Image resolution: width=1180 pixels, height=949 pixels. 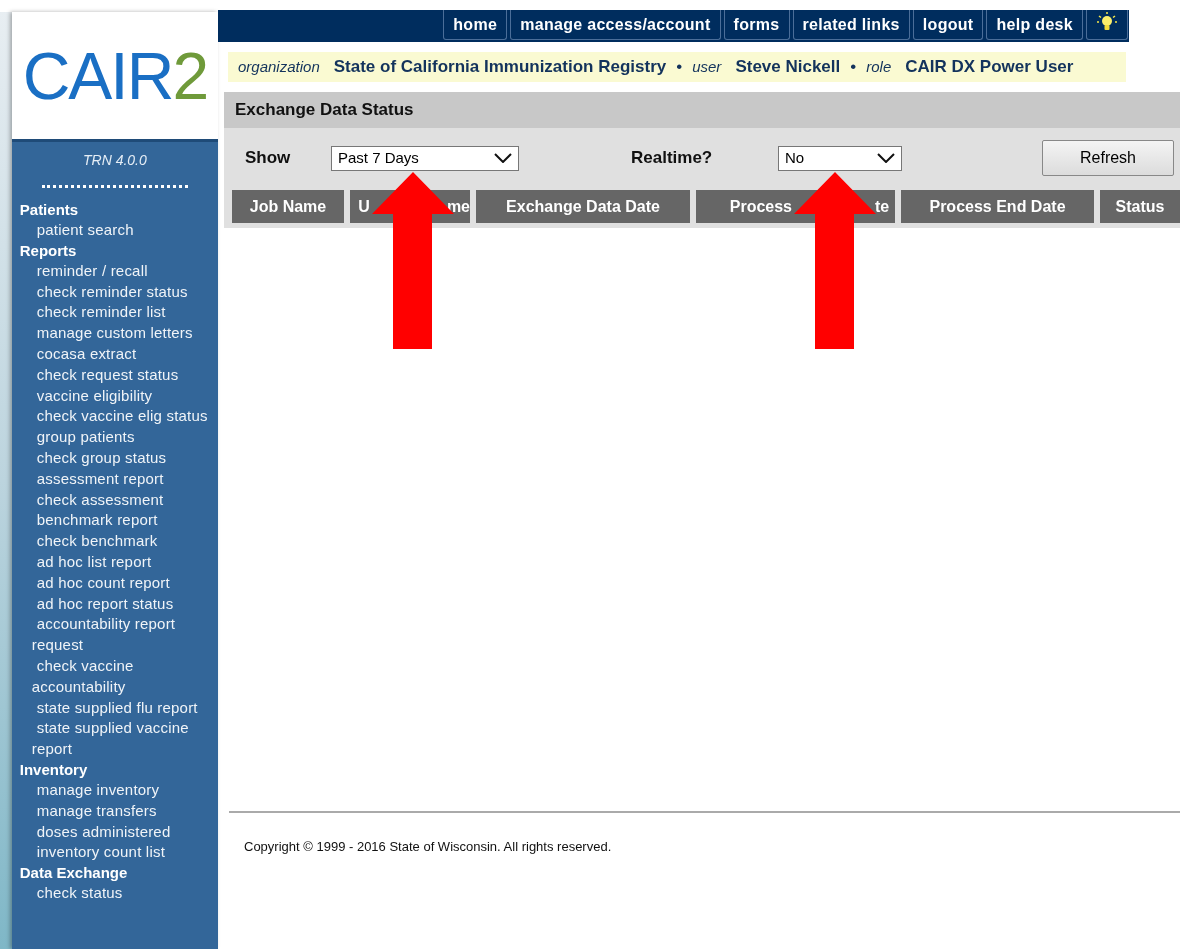 What do you see at coordinates (113, 292) in the screenshot?
I see `sidebar-link: check reminder status` at bounding box center [113, 292].